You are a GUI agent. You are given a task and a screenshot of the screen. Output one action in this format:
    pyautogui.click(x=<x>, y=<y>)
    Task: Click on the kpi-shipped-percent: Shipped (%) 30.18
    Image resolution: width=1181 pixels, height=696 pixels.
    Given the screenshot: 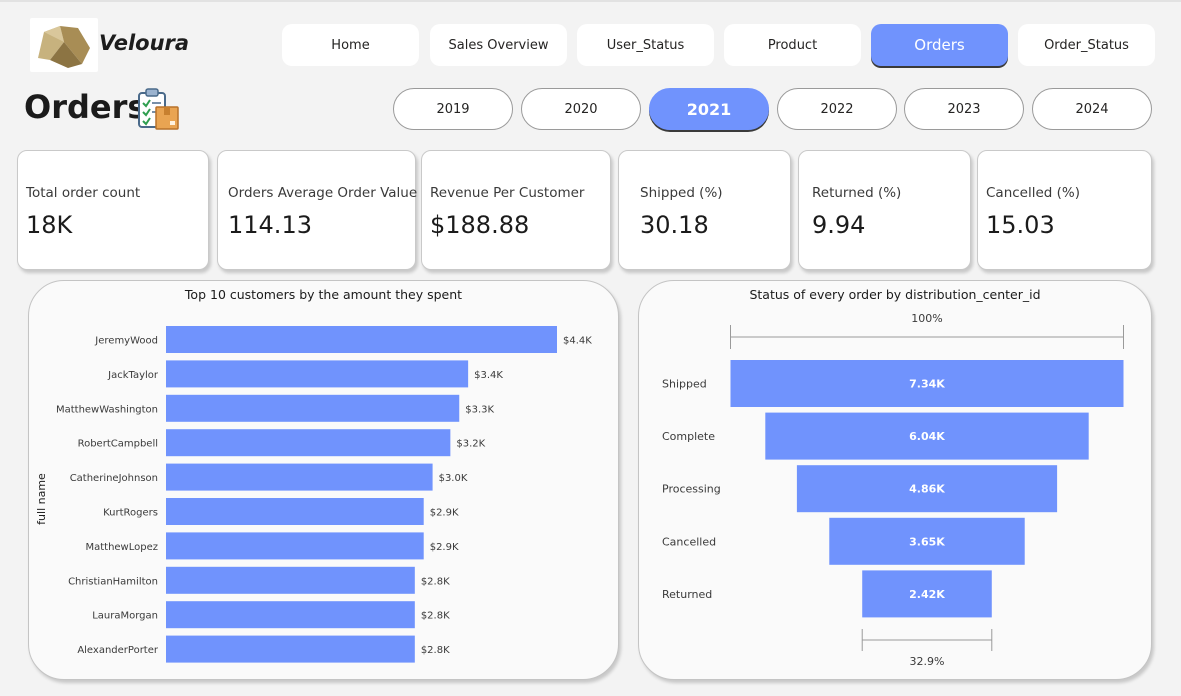 What is the action you would take?
    pyautogui.click(x=704, y=210)
    